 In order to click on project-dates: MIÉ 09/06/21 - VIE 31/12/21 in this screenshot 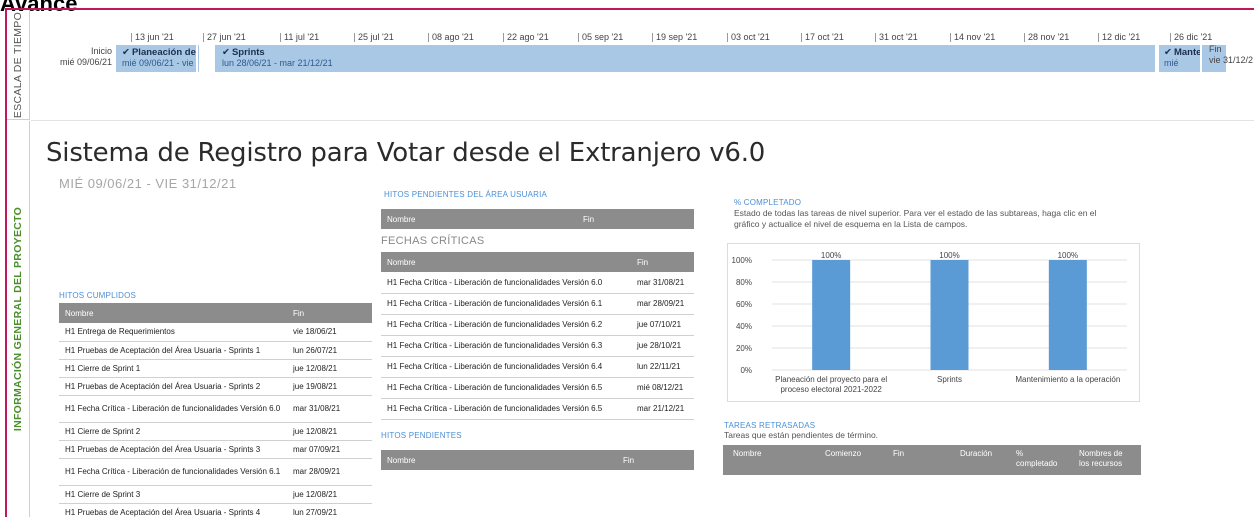, I will do `click(148, 183)`.